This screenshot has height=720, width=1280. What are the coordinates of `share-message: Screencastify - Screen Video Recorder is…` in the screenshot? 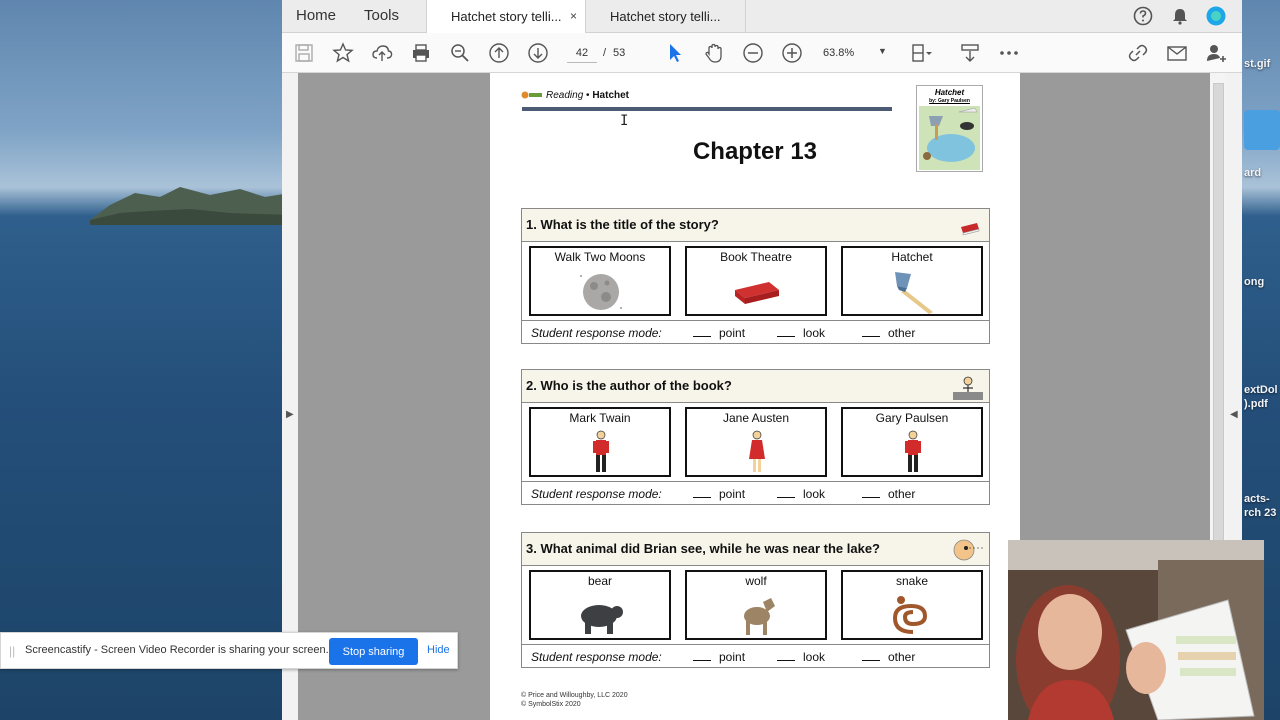 It's located at (177, 650).